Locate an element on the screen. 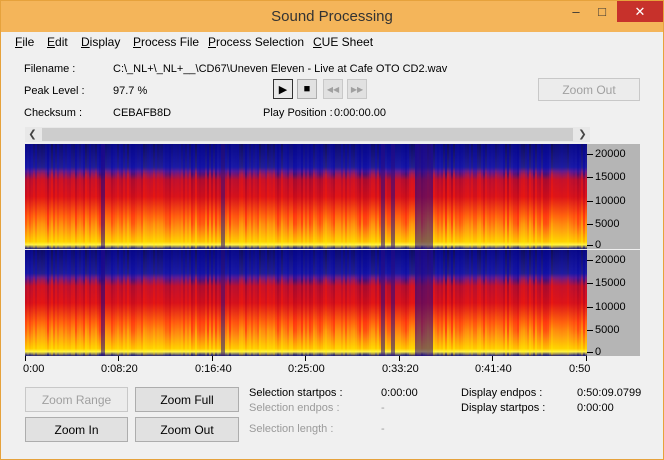 Image resolution: width=664 pixels, height=460 pixels. stop-button: ■ is located at coordinates (307, 89).